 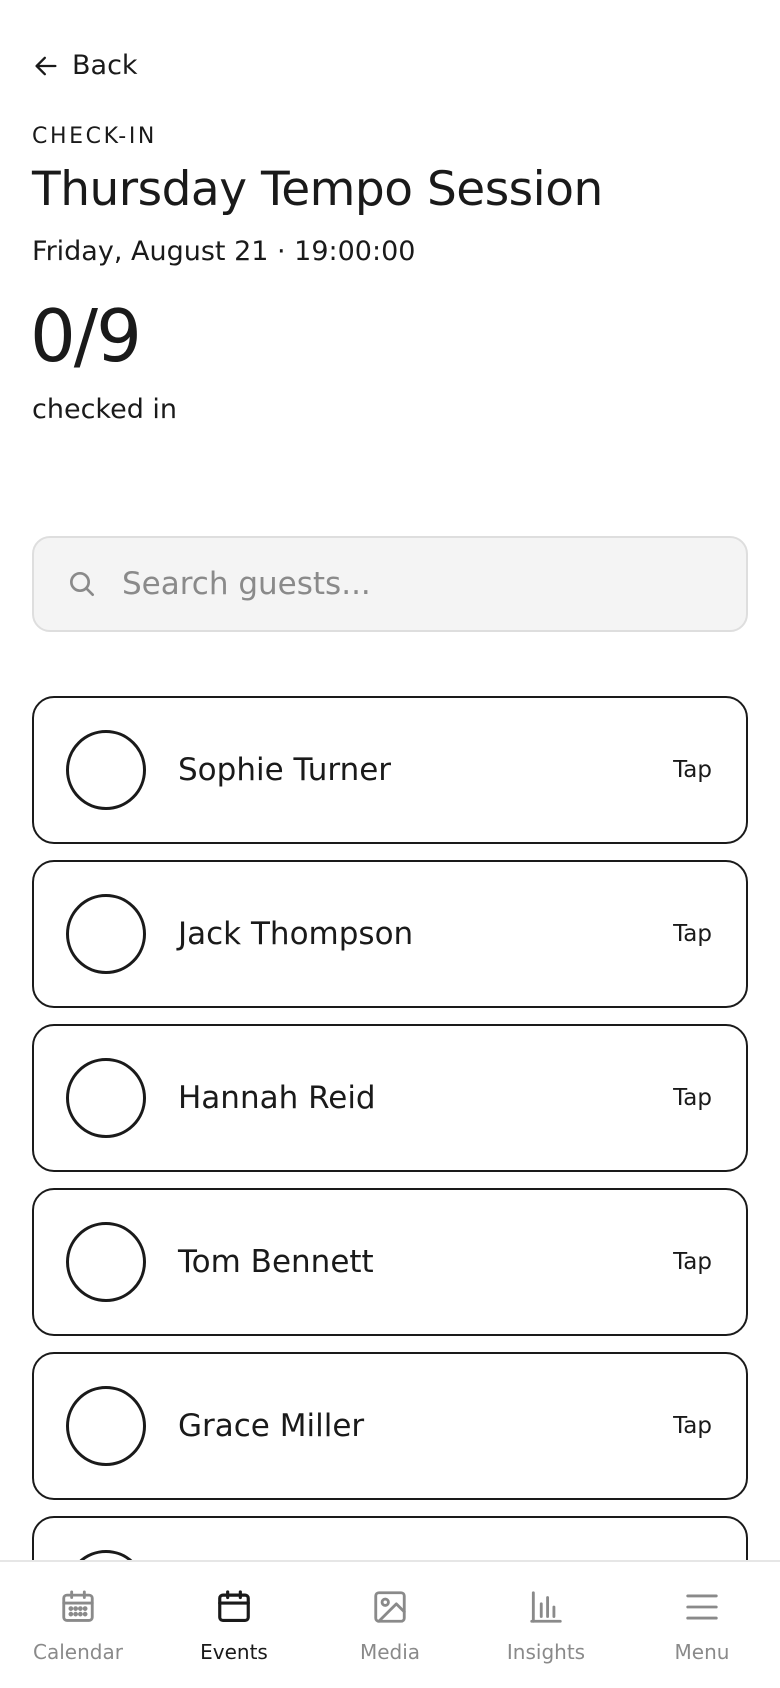 I want to click on search-icon, so click(x=82, y=584).